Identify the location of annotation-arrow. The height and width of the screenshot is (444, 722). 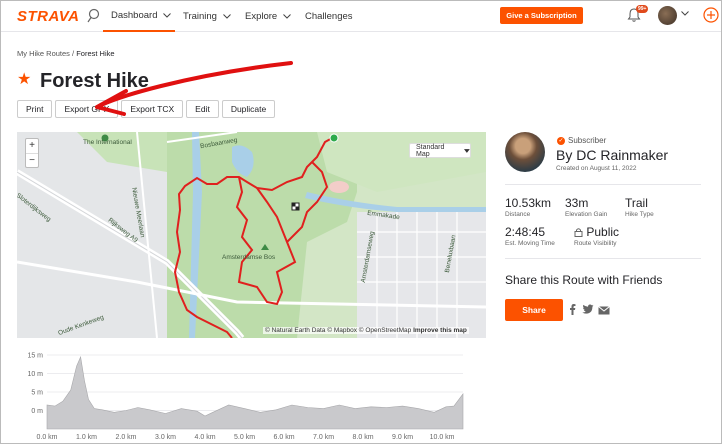
(194, 88).